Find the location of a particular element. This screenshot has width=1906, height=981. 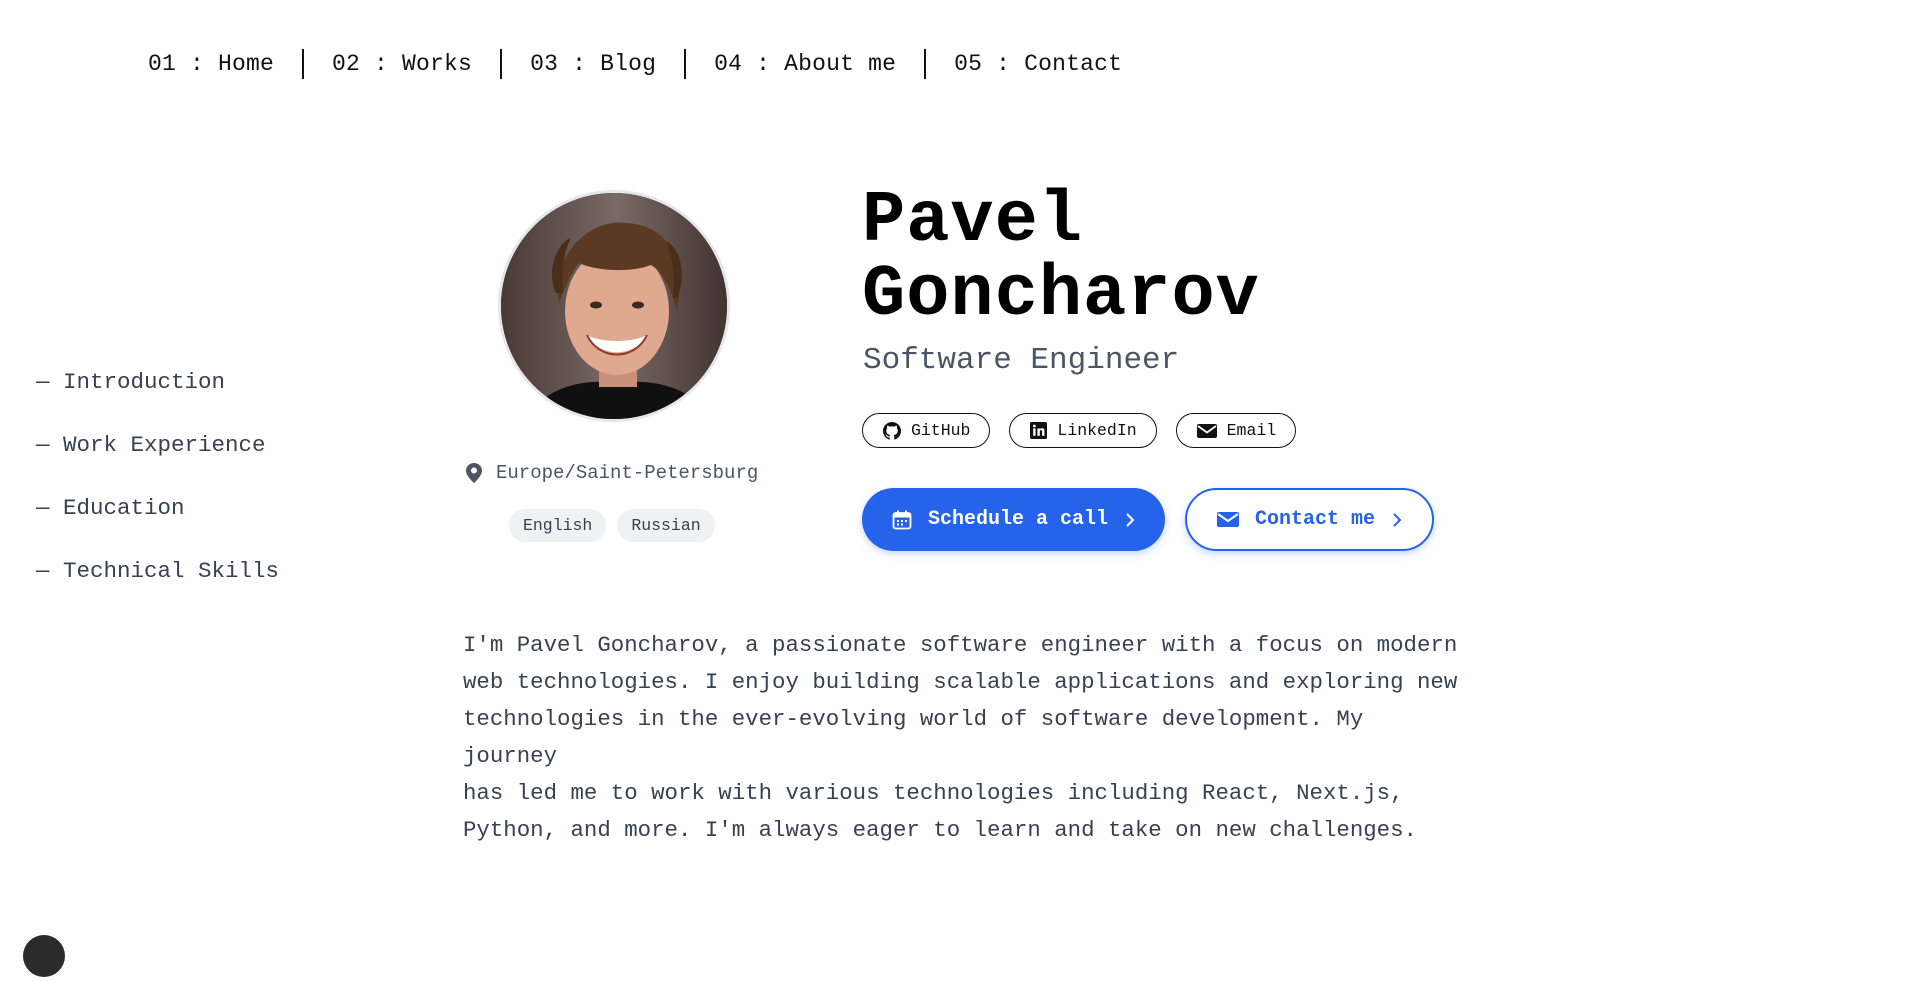

map-pin-icon is located at coordinates (474, 473).